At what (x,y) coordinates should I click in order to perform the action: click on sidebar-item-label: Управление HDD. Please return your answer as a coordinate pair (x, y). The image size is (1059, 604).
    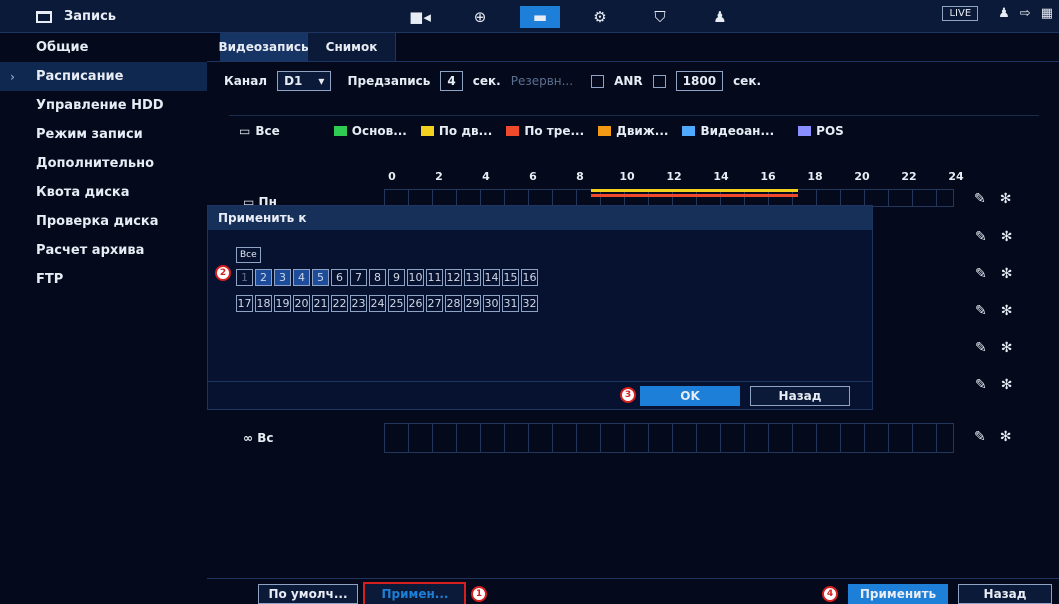
    Looking at the image, I should click on (100, 105).